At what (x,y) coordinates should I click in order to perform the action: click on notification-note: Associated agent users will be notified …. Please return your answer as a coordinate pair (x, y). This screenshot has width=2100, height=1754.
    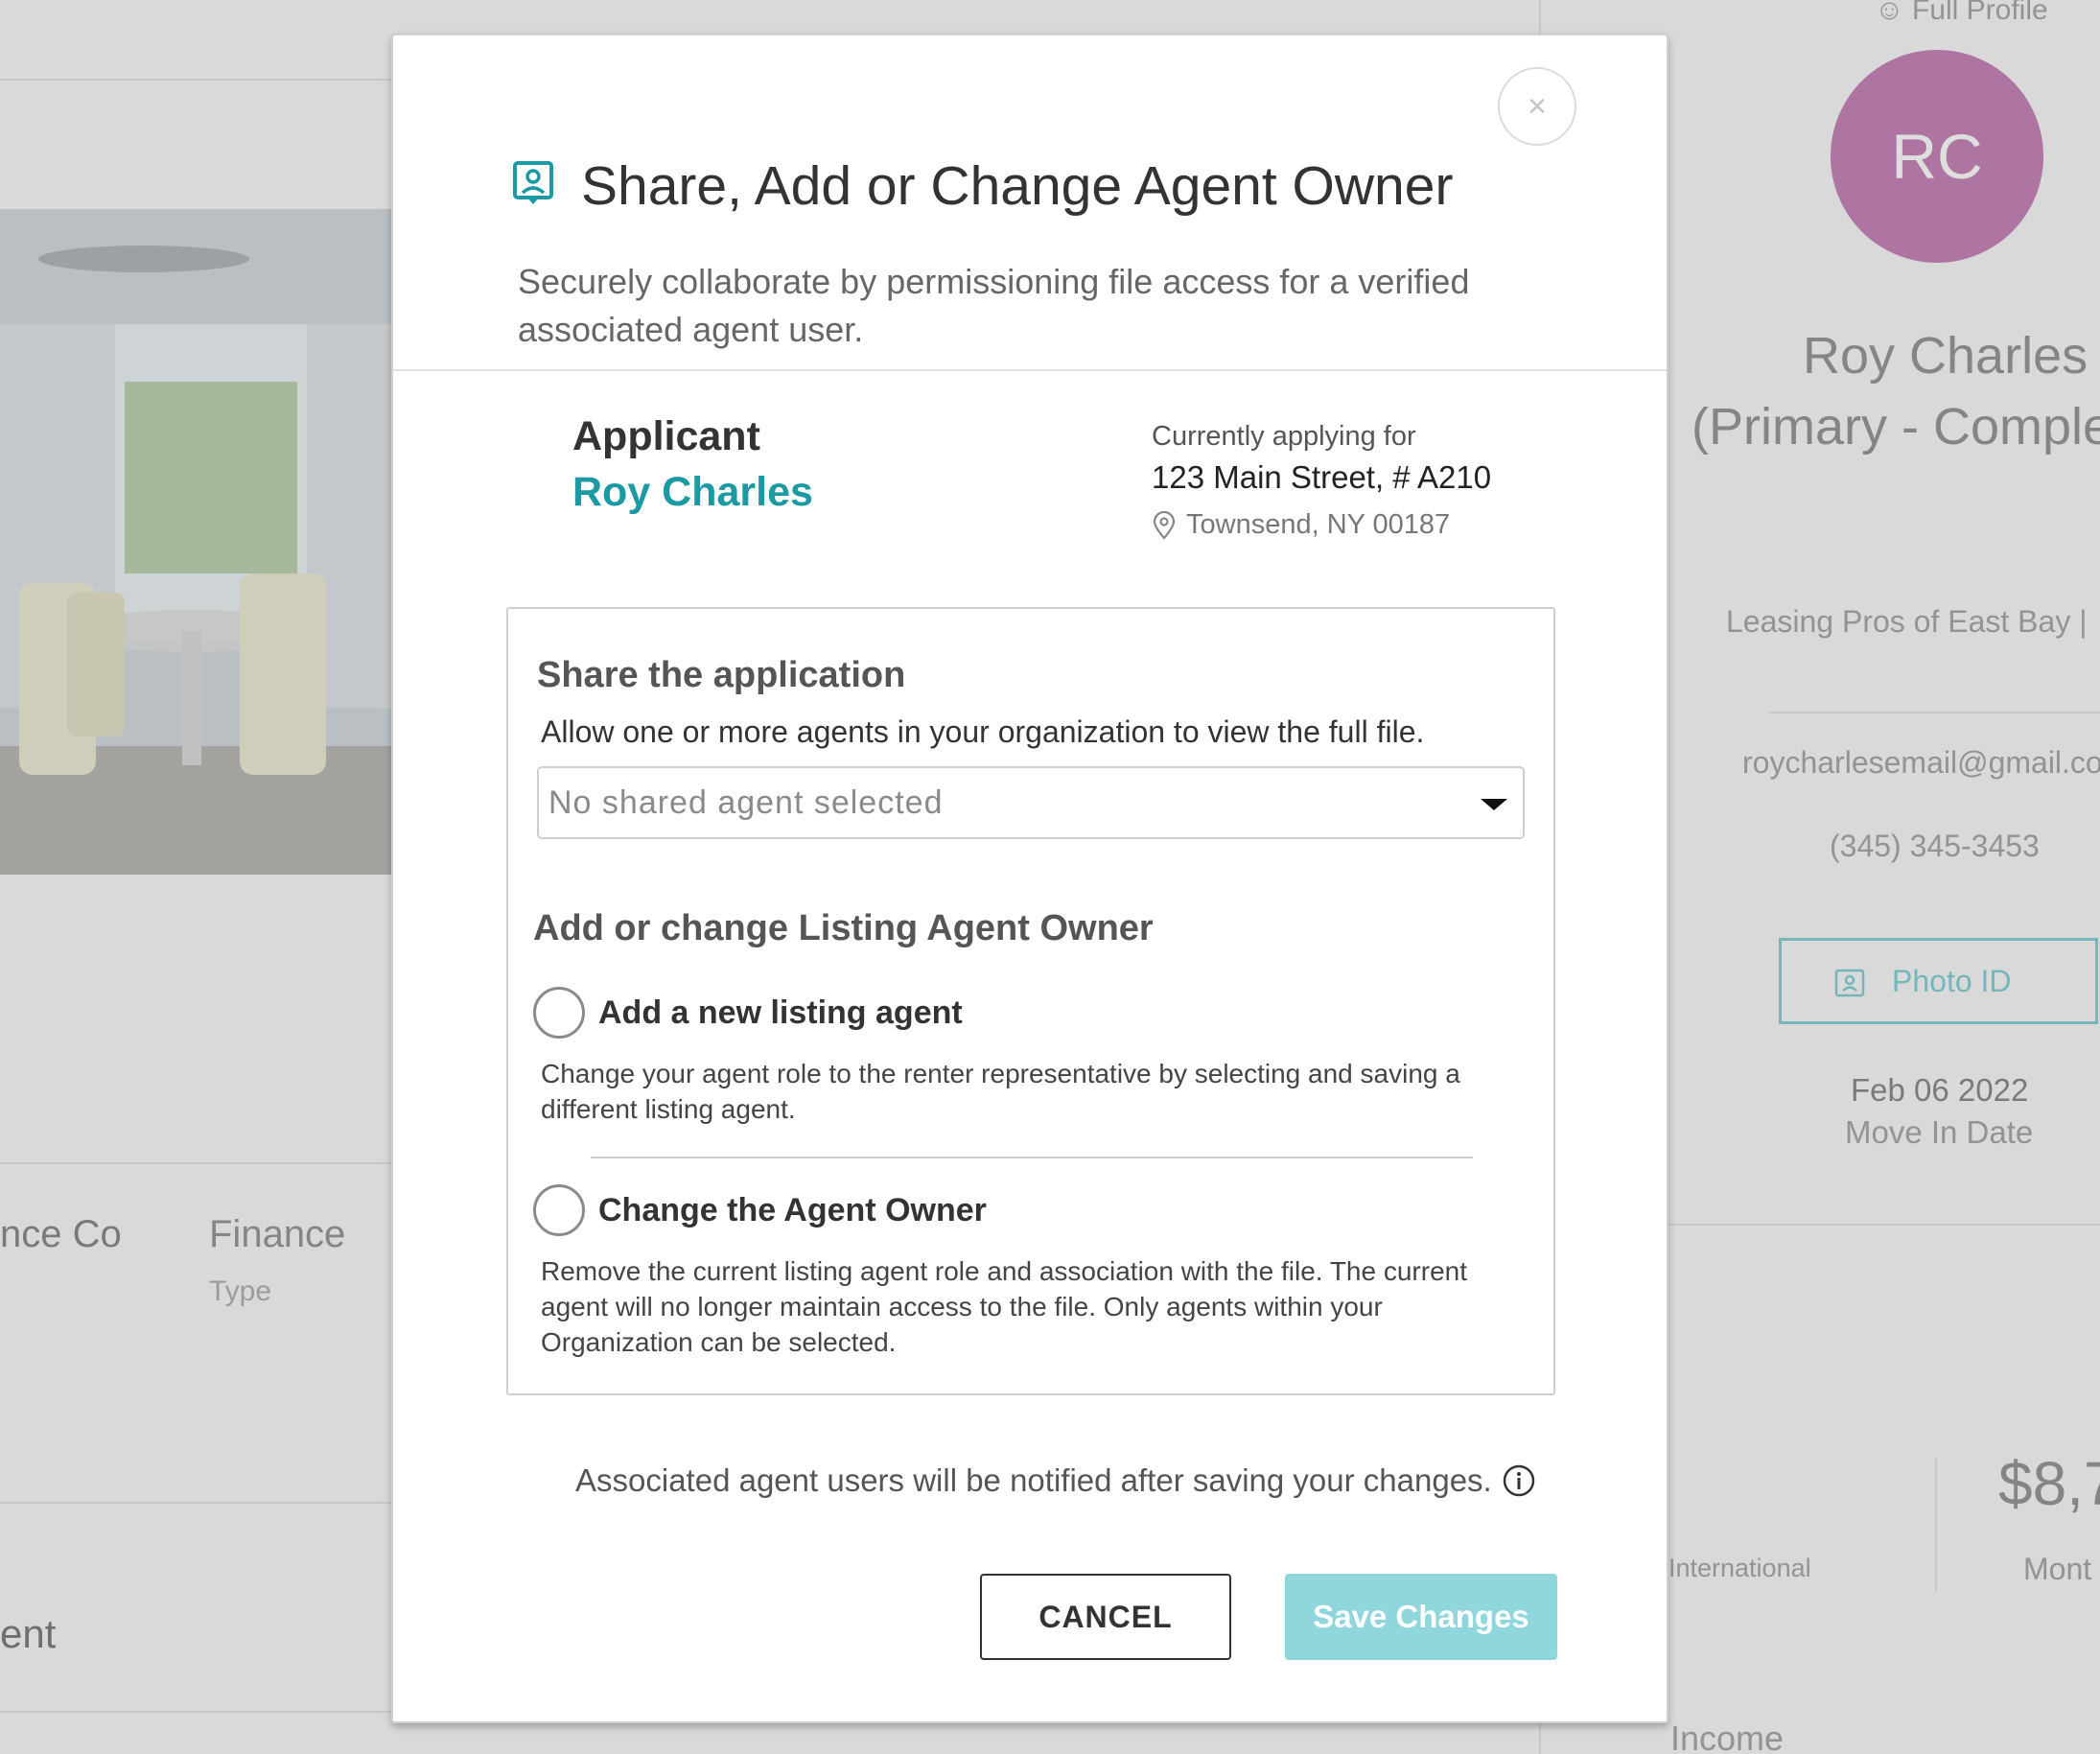
    Looking at the image, I should click on (1055, 1481).